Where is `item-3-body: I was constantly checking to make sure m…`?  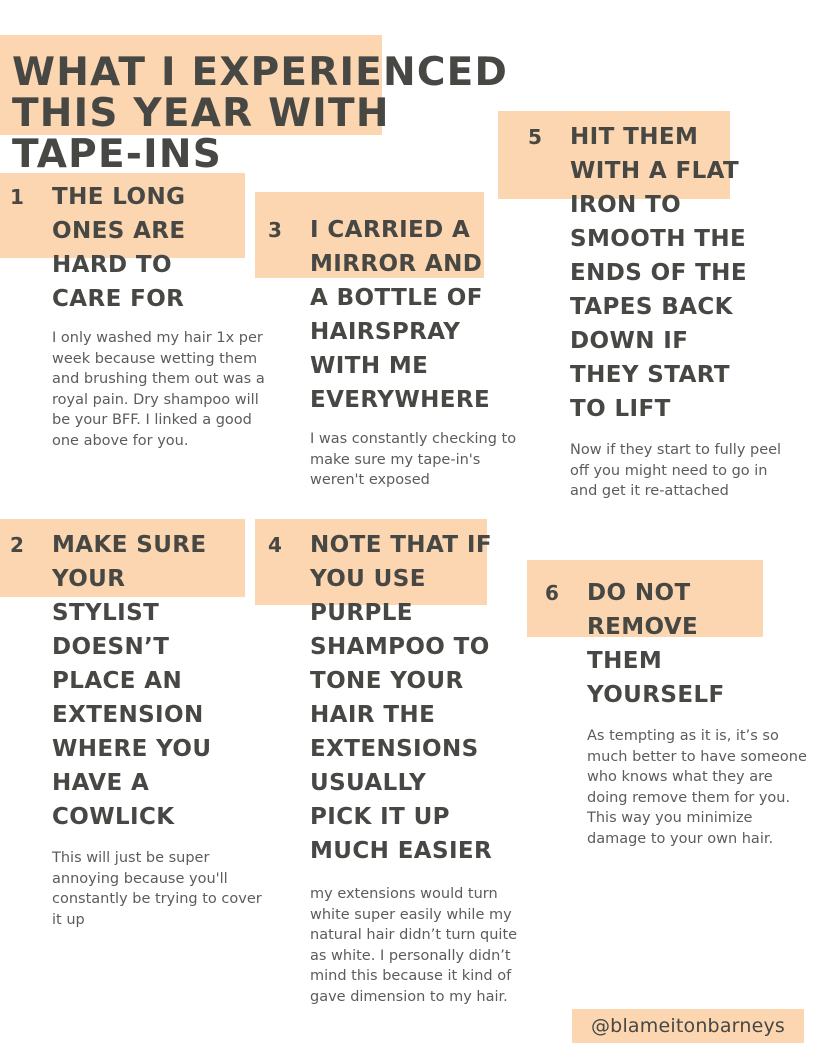 item-3-body: I was constantly checking to make sure m… is located at coordinates (413, 459).